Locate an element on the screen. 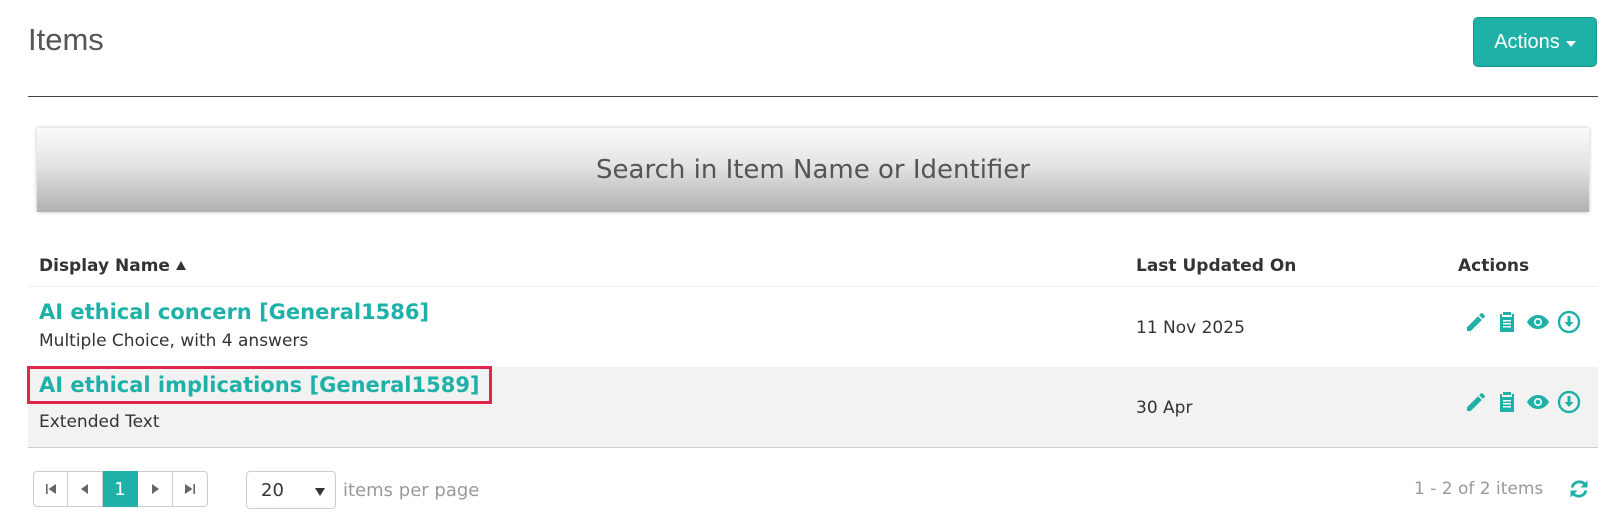 This screenshot has height=527, width=1618. item-type-text: Multiple Choice, with 4 answers is located at coordinates (174, 341).